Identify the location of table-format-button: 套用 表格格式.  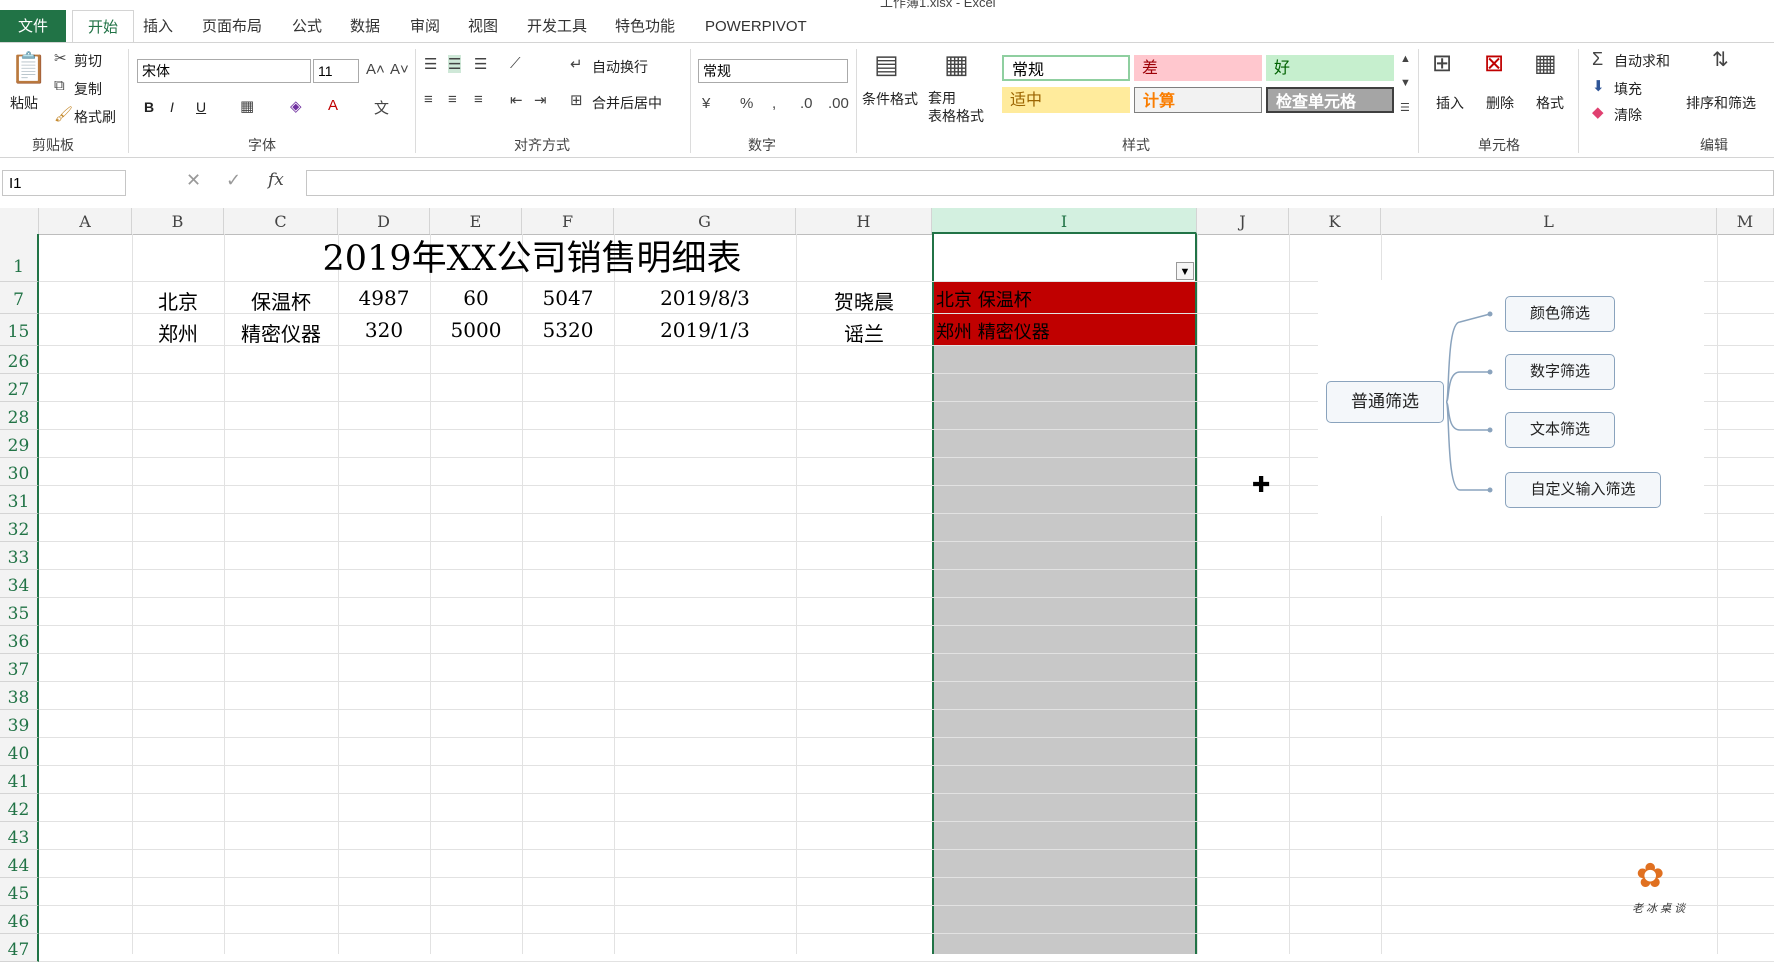
(956, 107).